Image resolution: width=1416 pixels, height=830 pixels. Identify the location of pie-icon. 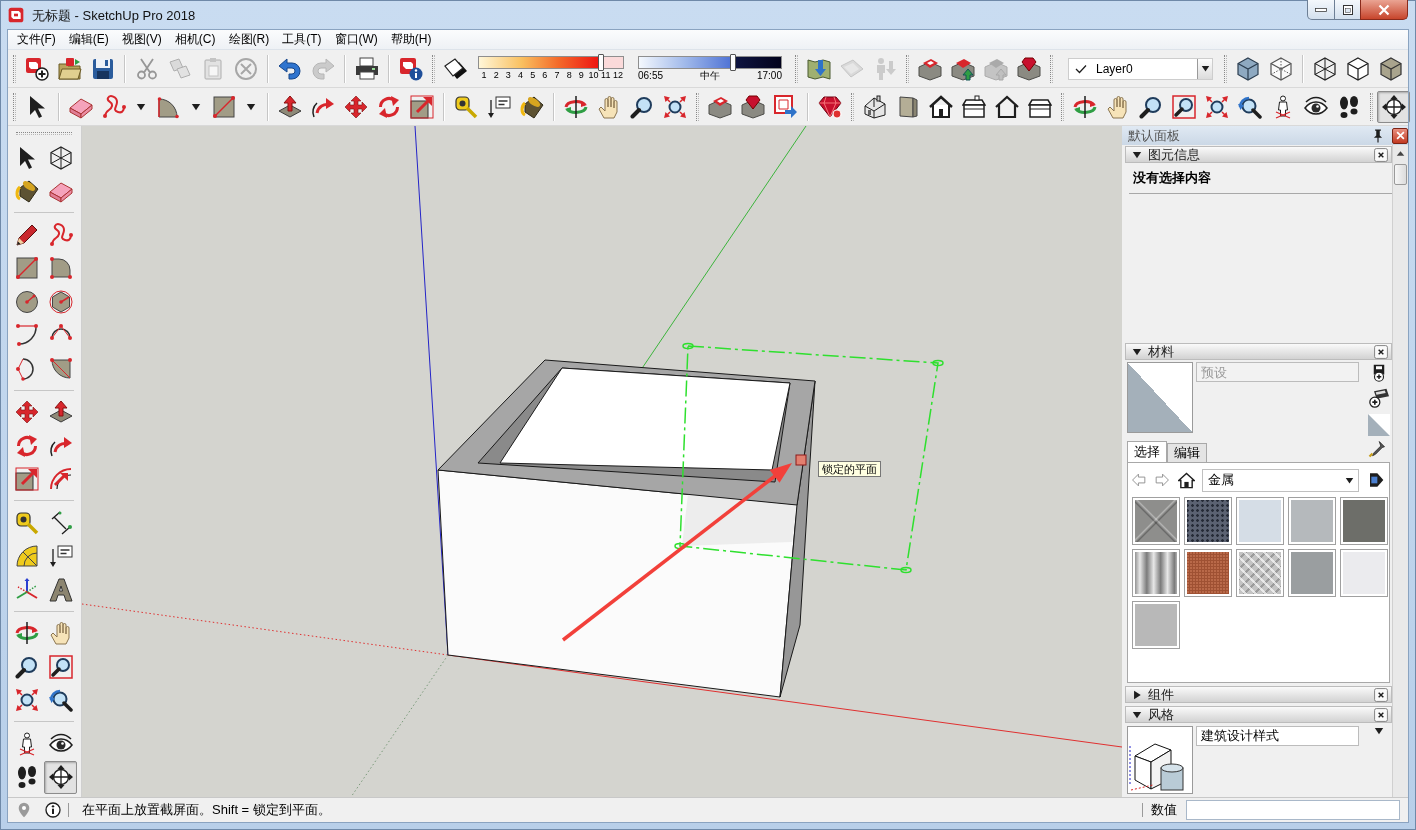
(60, 368).